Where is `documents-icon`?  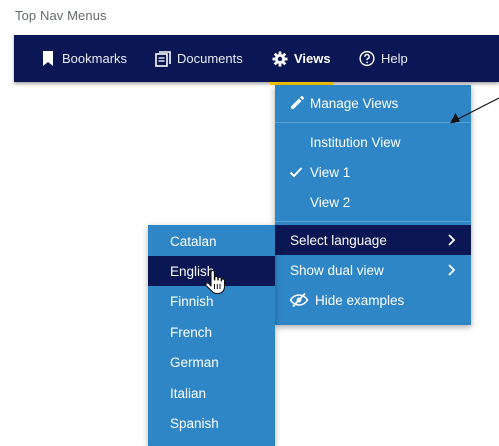
documents-icon is located at coordinates (163, 58).